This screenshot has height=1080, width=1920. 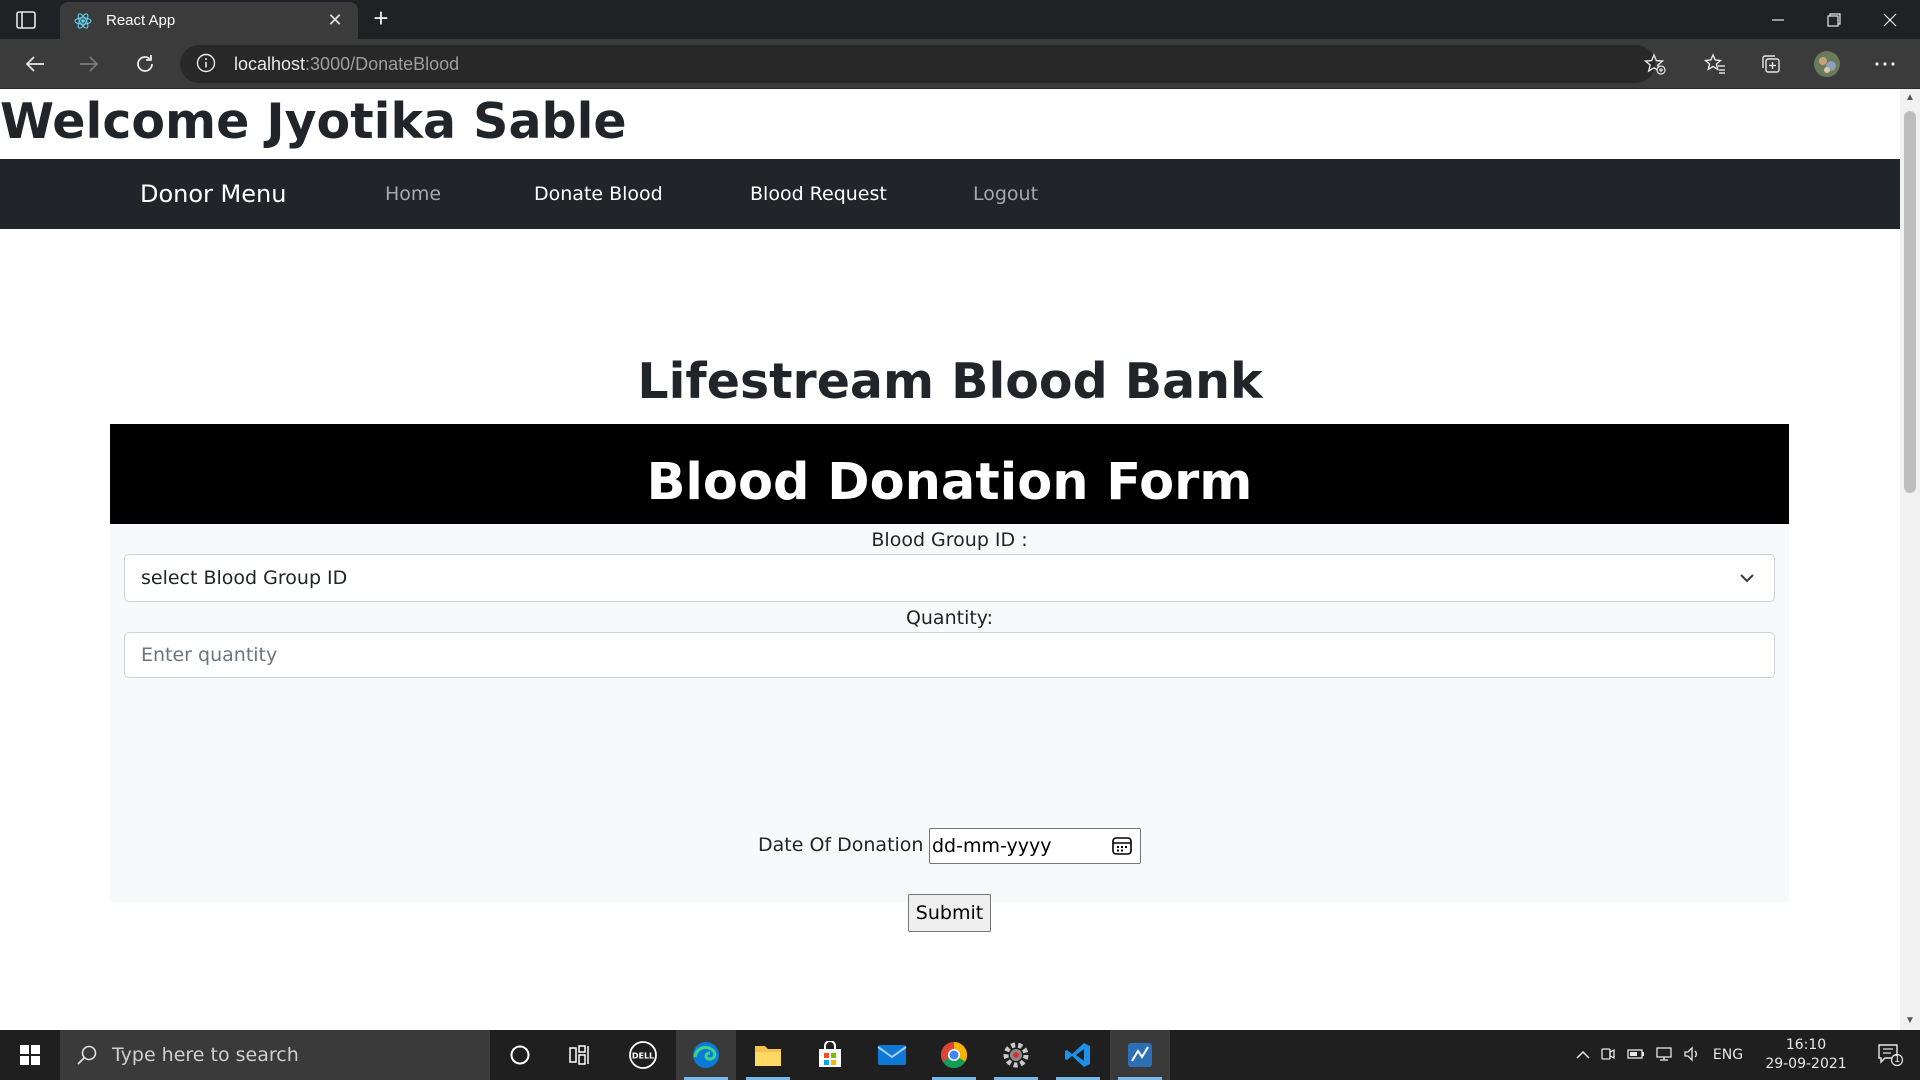 What do you see at coordinates (1806, 1045) in the screenshot?
I see `clock-time: 16:10` at bounding box center [1806, 1045].